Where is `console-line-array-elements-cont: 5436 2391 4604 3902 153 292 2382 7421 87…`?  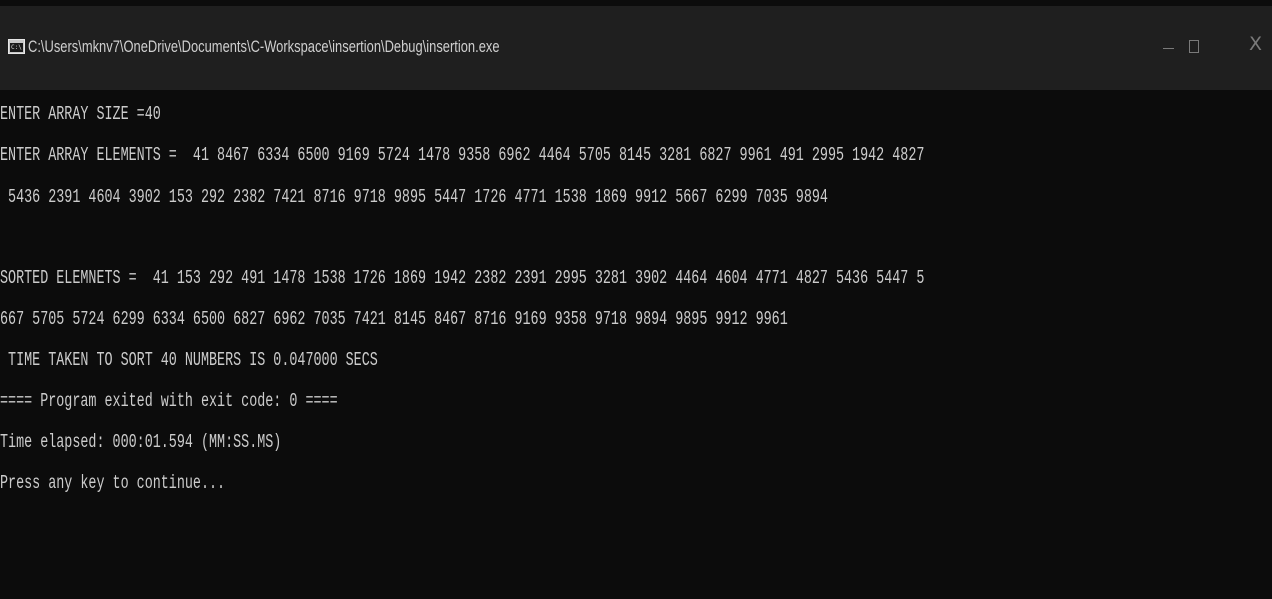 console-line-array-elements-cont: 5436 2391 4604 3902 153 292 2382 7421 87… is located at coordinates (414, 197).